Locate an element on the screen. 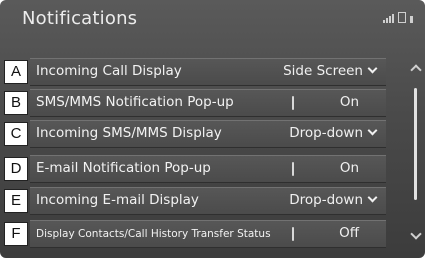  setting-label: Incoming SMS/MMS Display is located at coordinates (129, 133).